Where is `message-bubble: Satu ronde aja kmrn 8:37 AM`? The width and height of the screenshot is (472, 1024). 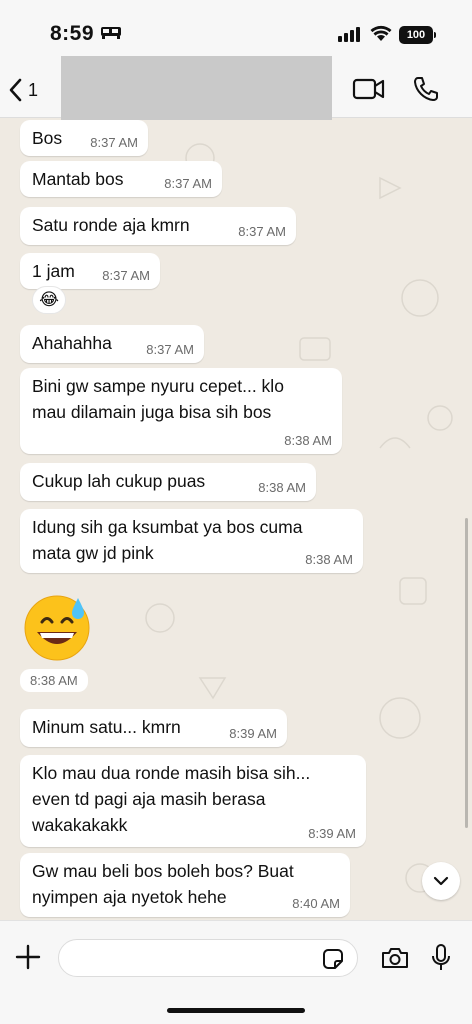
message-bubble: Satu ronde aja kmrn 8:37 AM is located at coordinates (158, 226).